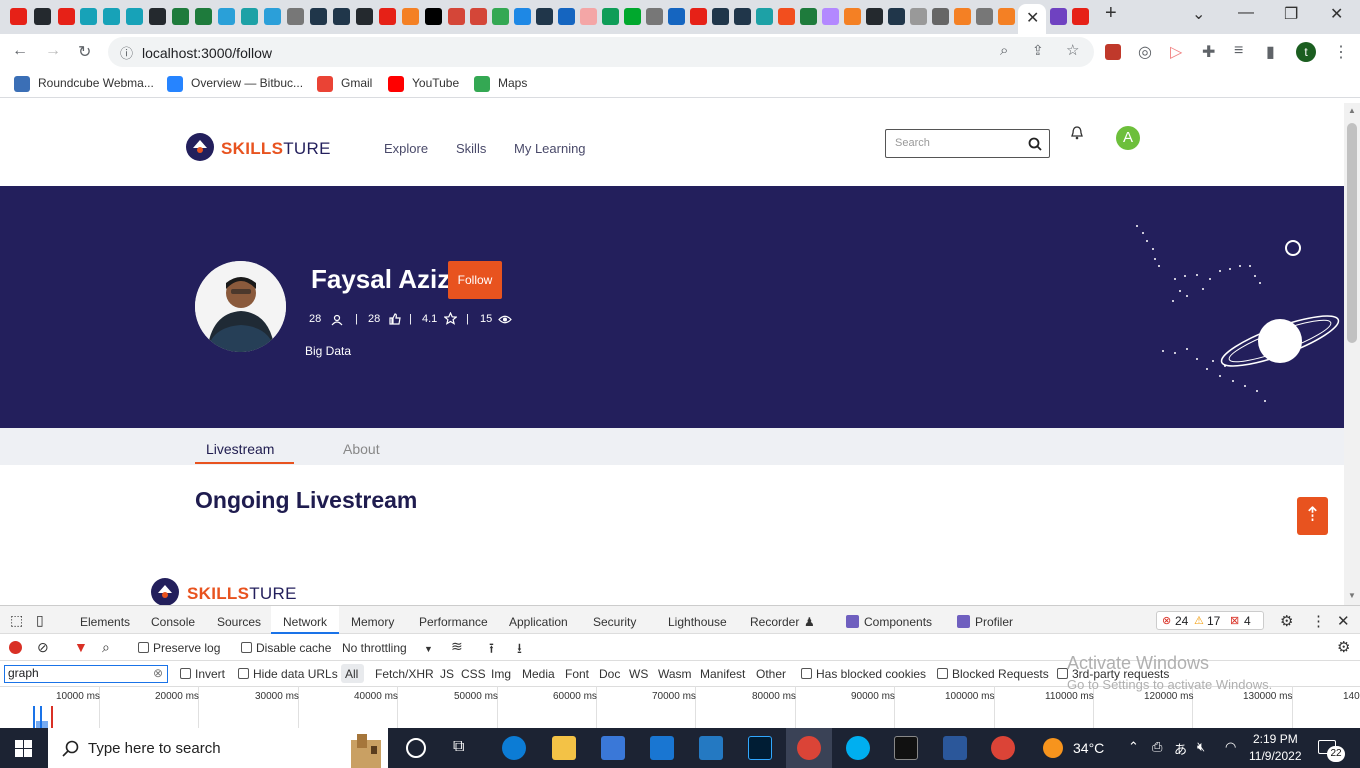  What do you see at coordinates (1270, 52) in the screenshot?
I see `sidepanel-icon: ▮` at bounding box center [1270, 52].